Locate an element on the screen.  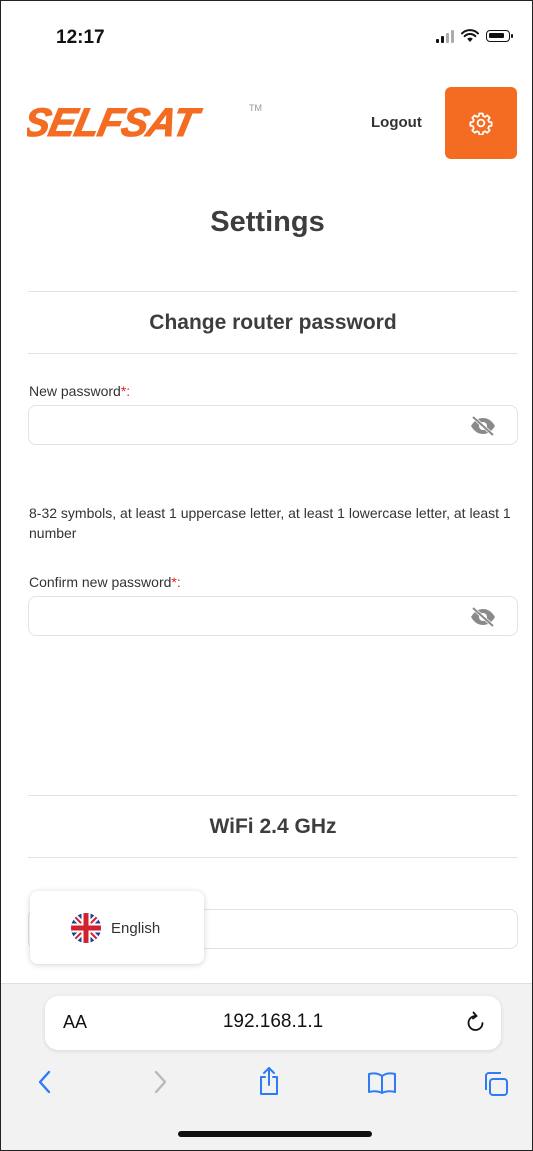
status-icons is located at coordinates (474, 36).